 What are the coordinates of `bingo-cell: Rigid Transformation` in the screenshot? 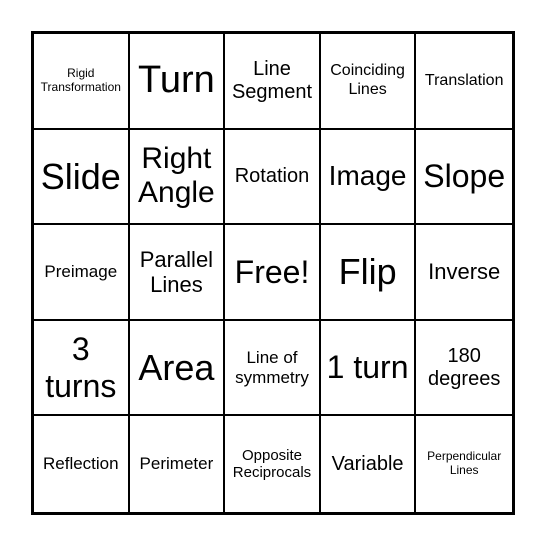 It's located at (82, 82).